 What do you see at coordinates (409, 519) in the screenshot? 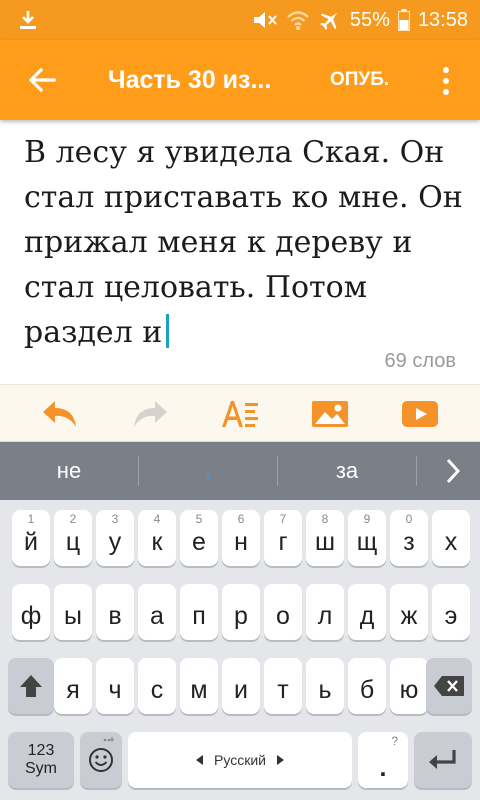
I see `key-hint: 0` at bounding box center [409, 519].